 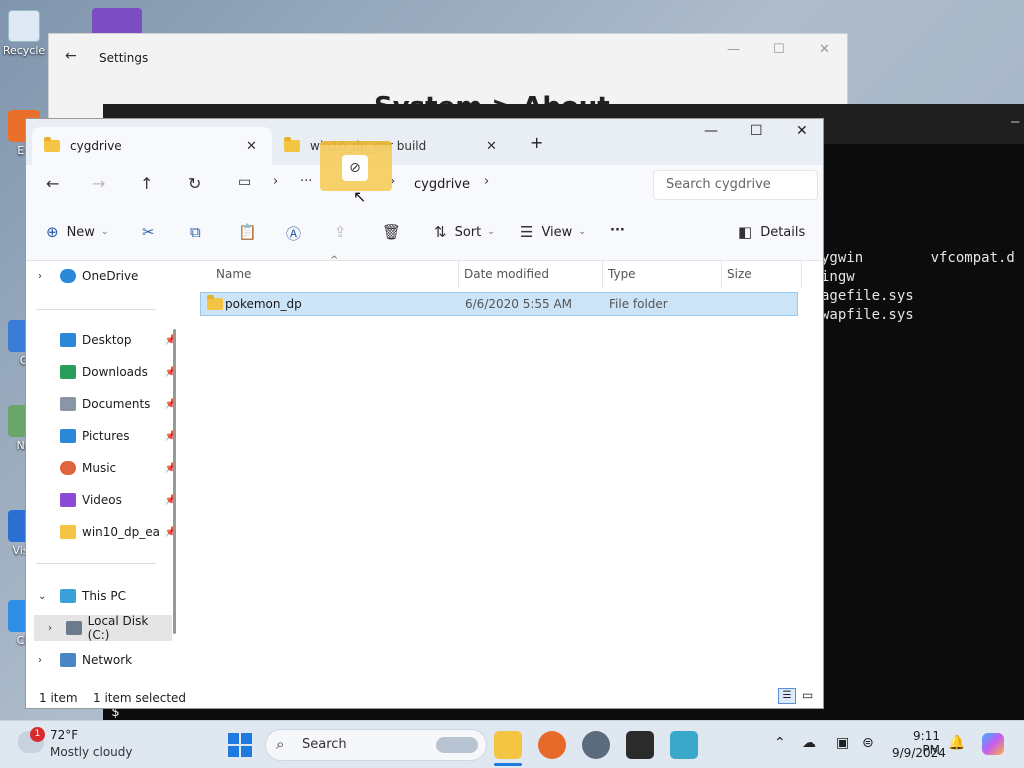 I want to click on search-input: Search cygdrive, so click(x=735, y=185).